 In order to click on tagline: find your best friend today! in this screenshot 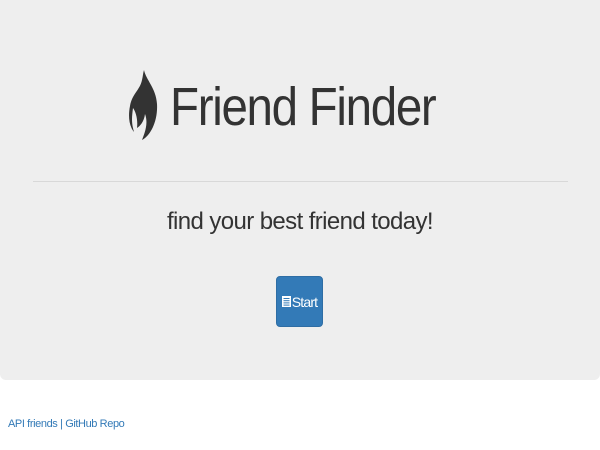, I will do `click(300, 221)`.